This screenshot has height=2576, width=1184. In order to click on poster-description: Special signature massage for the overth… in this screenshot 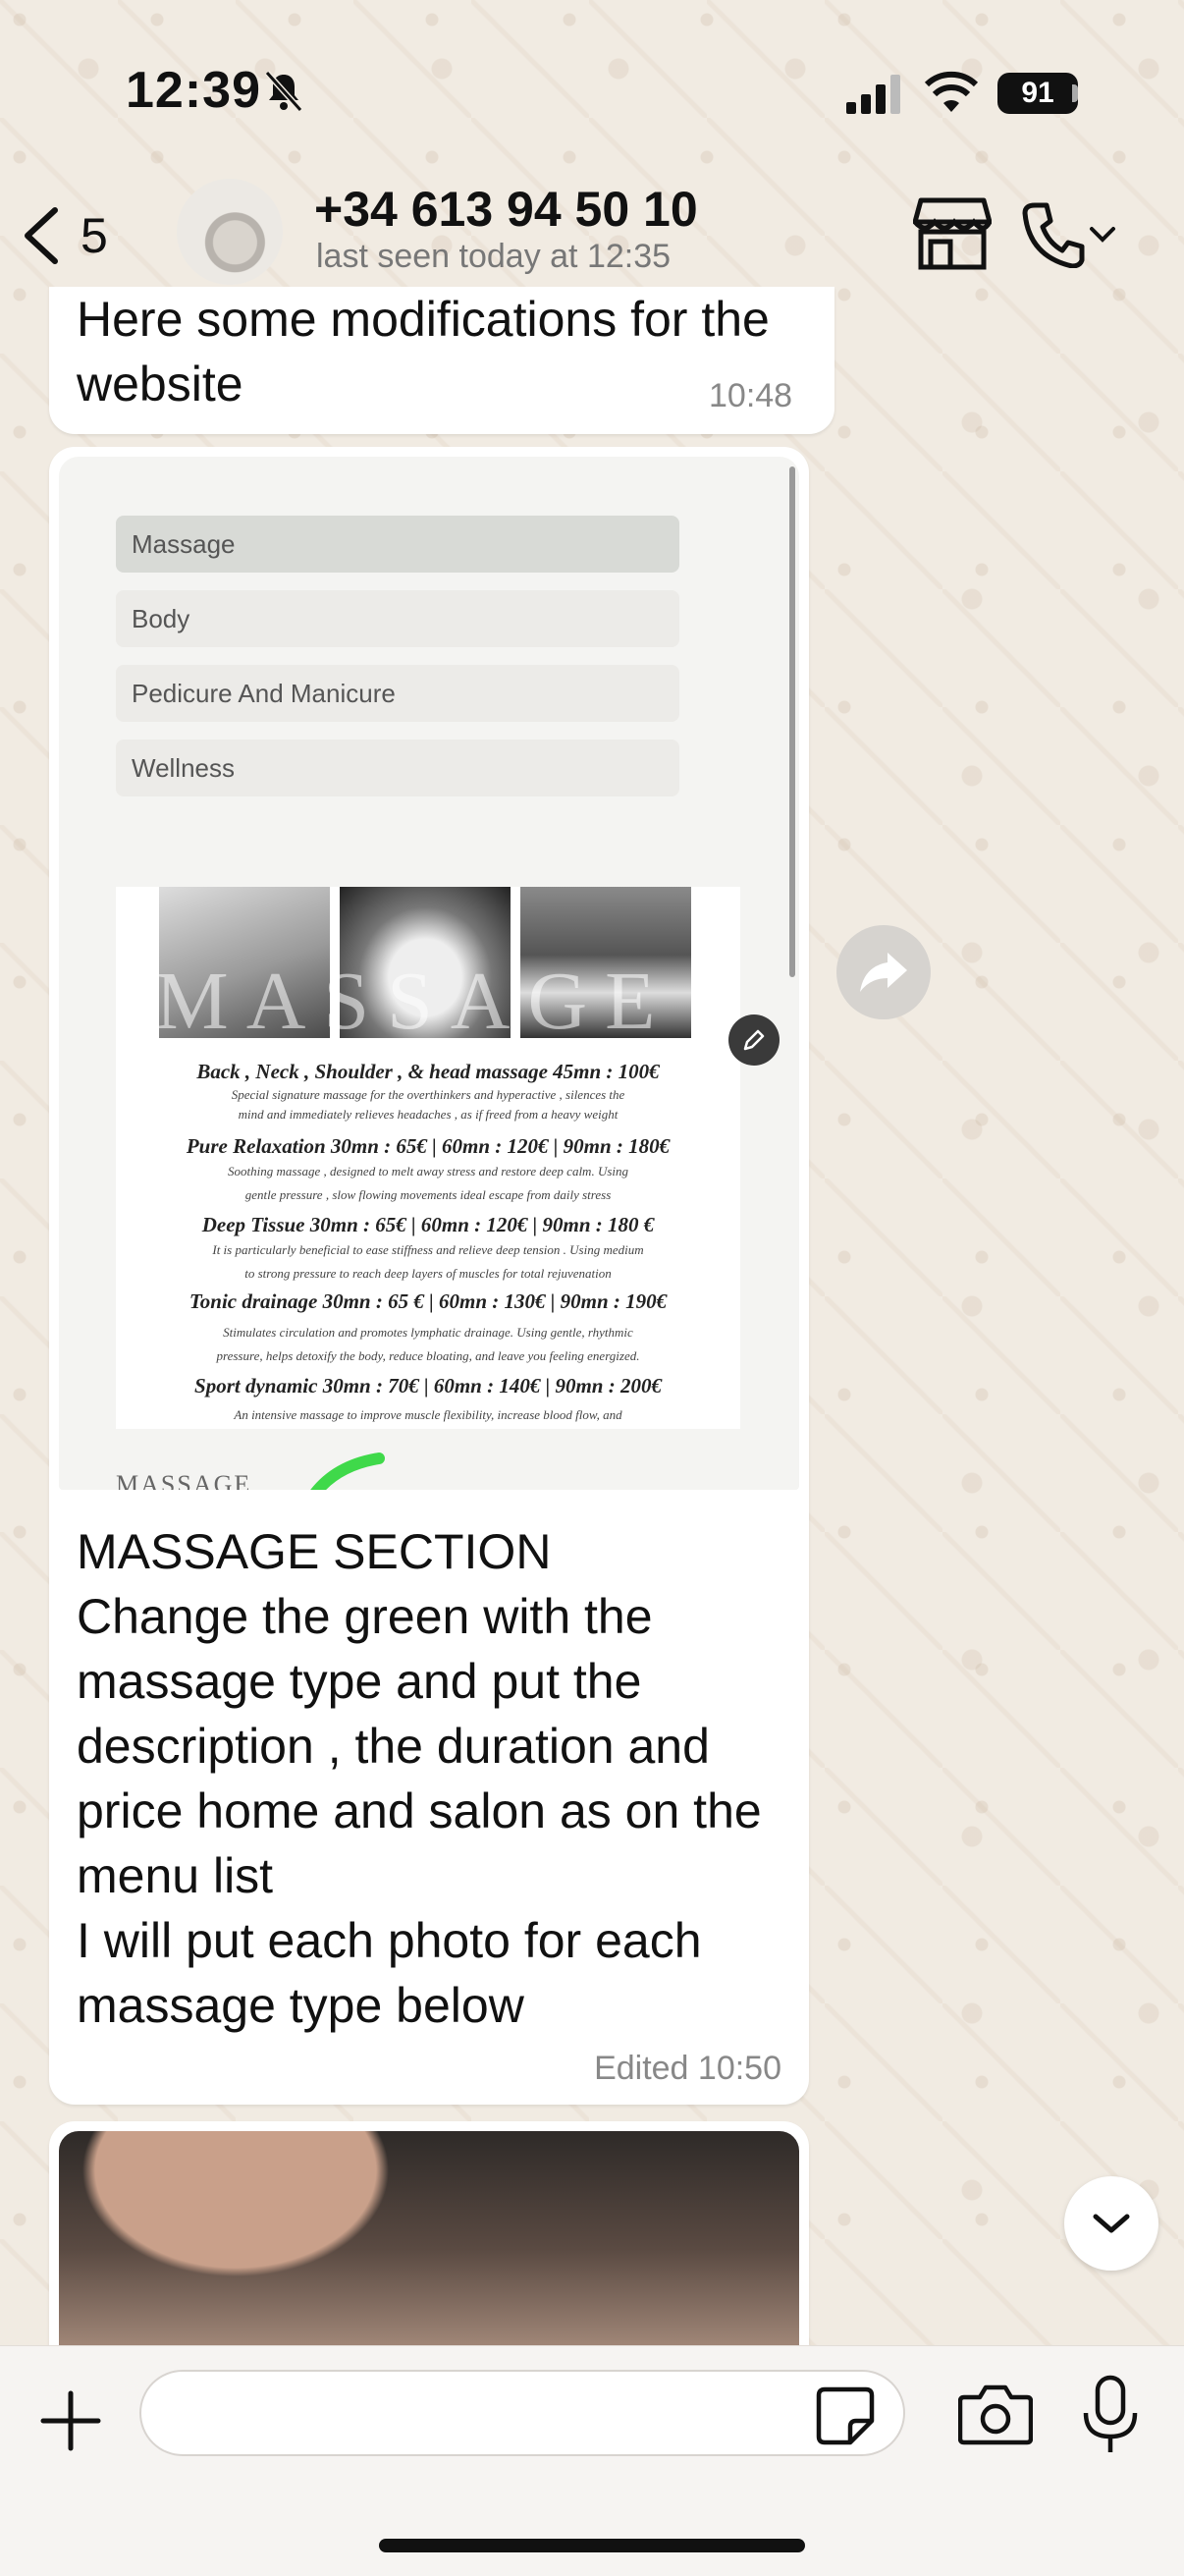, I will do `click(428, 1095)`.